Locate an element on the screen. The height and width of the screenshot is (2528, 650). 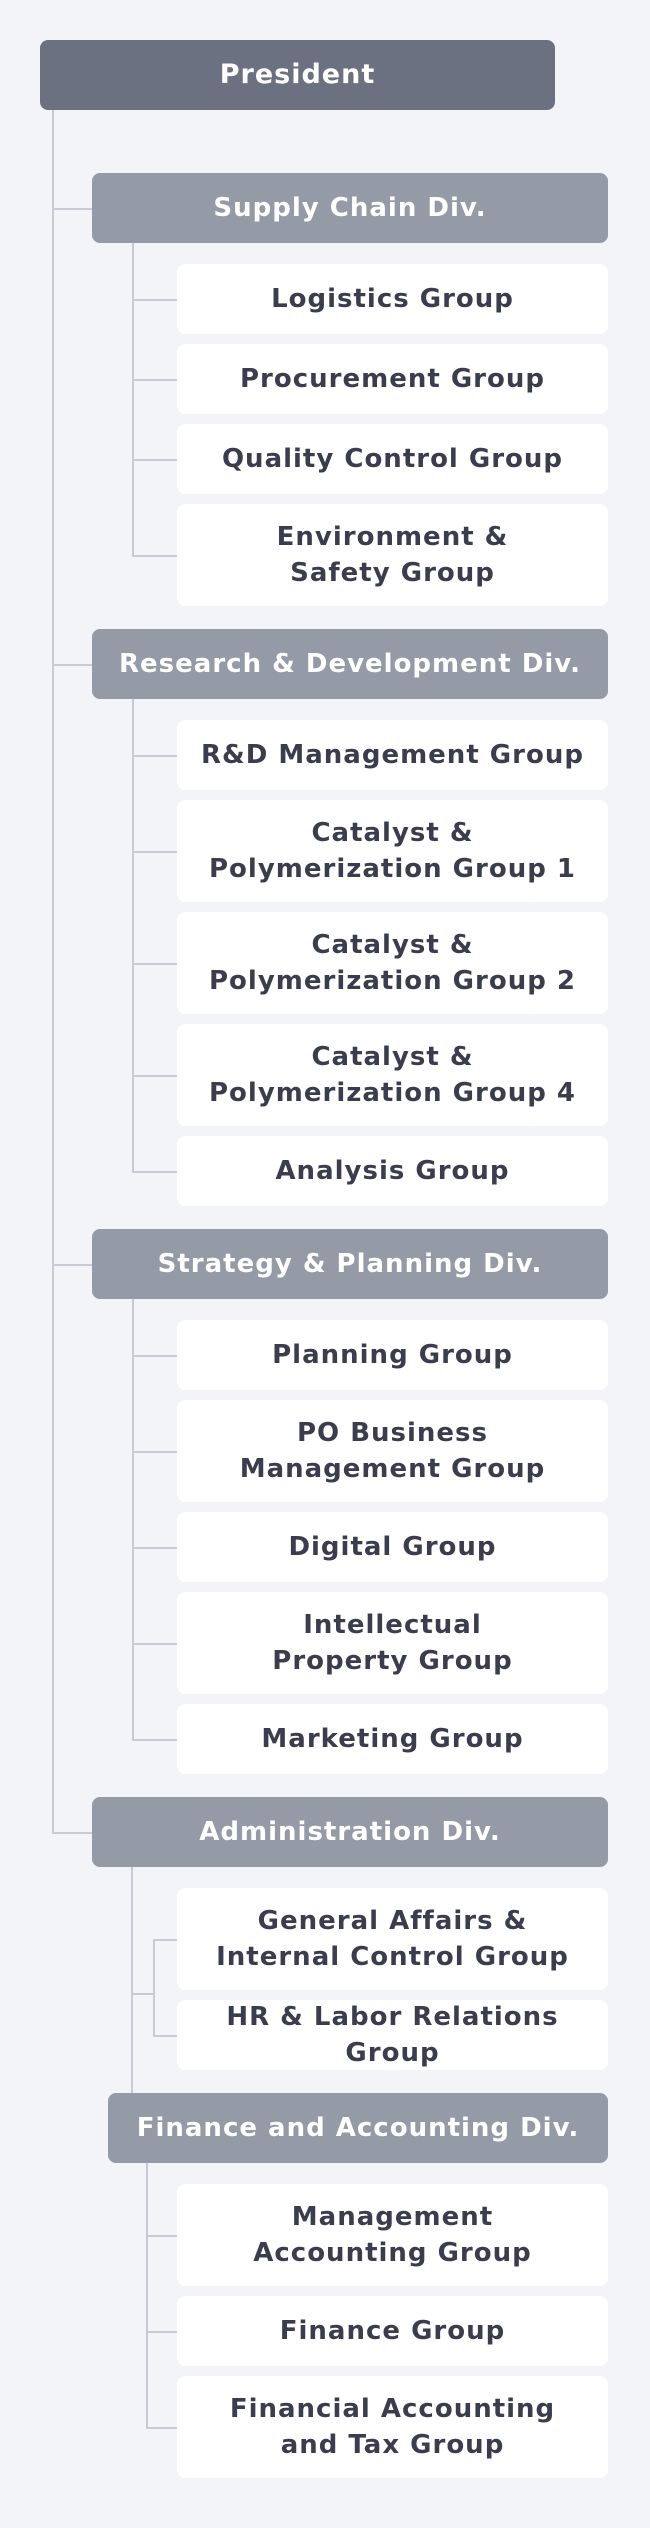
group-node: Catalyst & Polymerization Group 2 is located at coordinates (392, 963).